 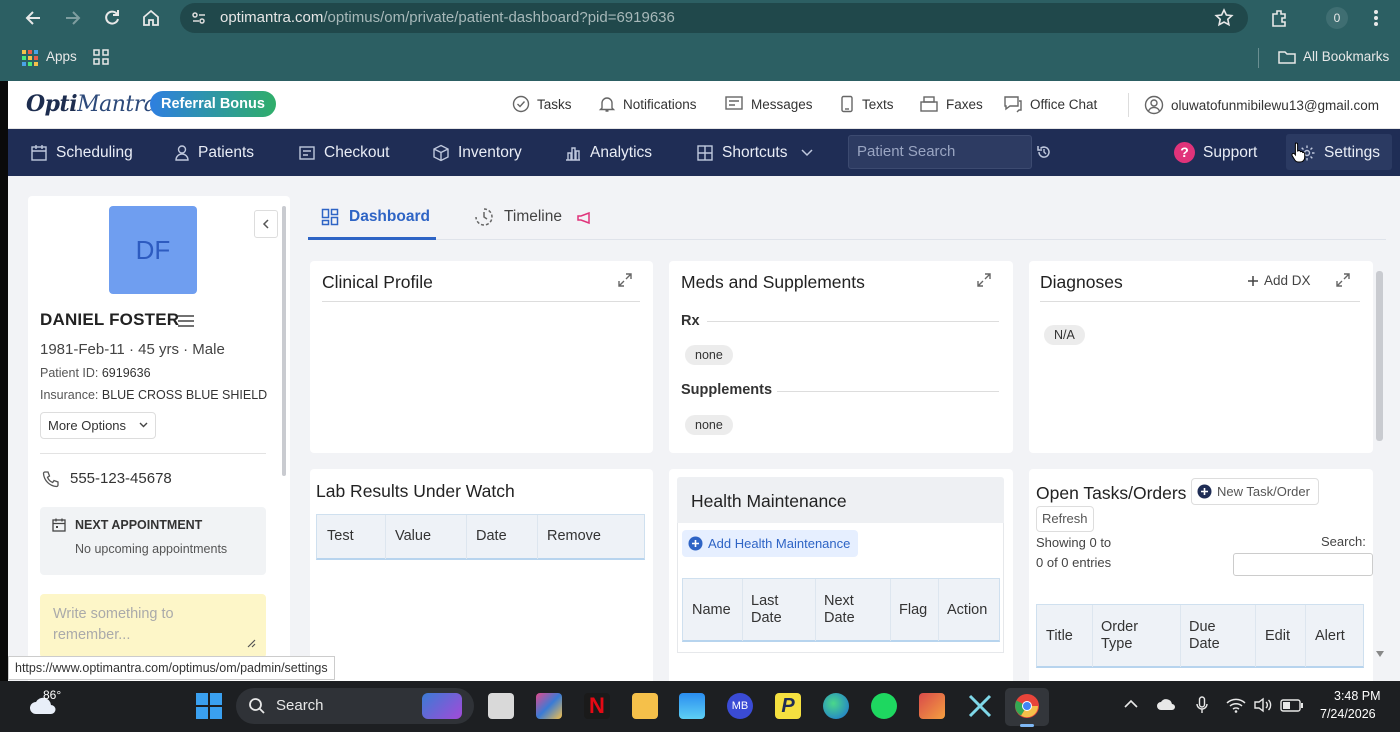 I want to click on nav-checkout: Checkout, so click(x=343, y=152).